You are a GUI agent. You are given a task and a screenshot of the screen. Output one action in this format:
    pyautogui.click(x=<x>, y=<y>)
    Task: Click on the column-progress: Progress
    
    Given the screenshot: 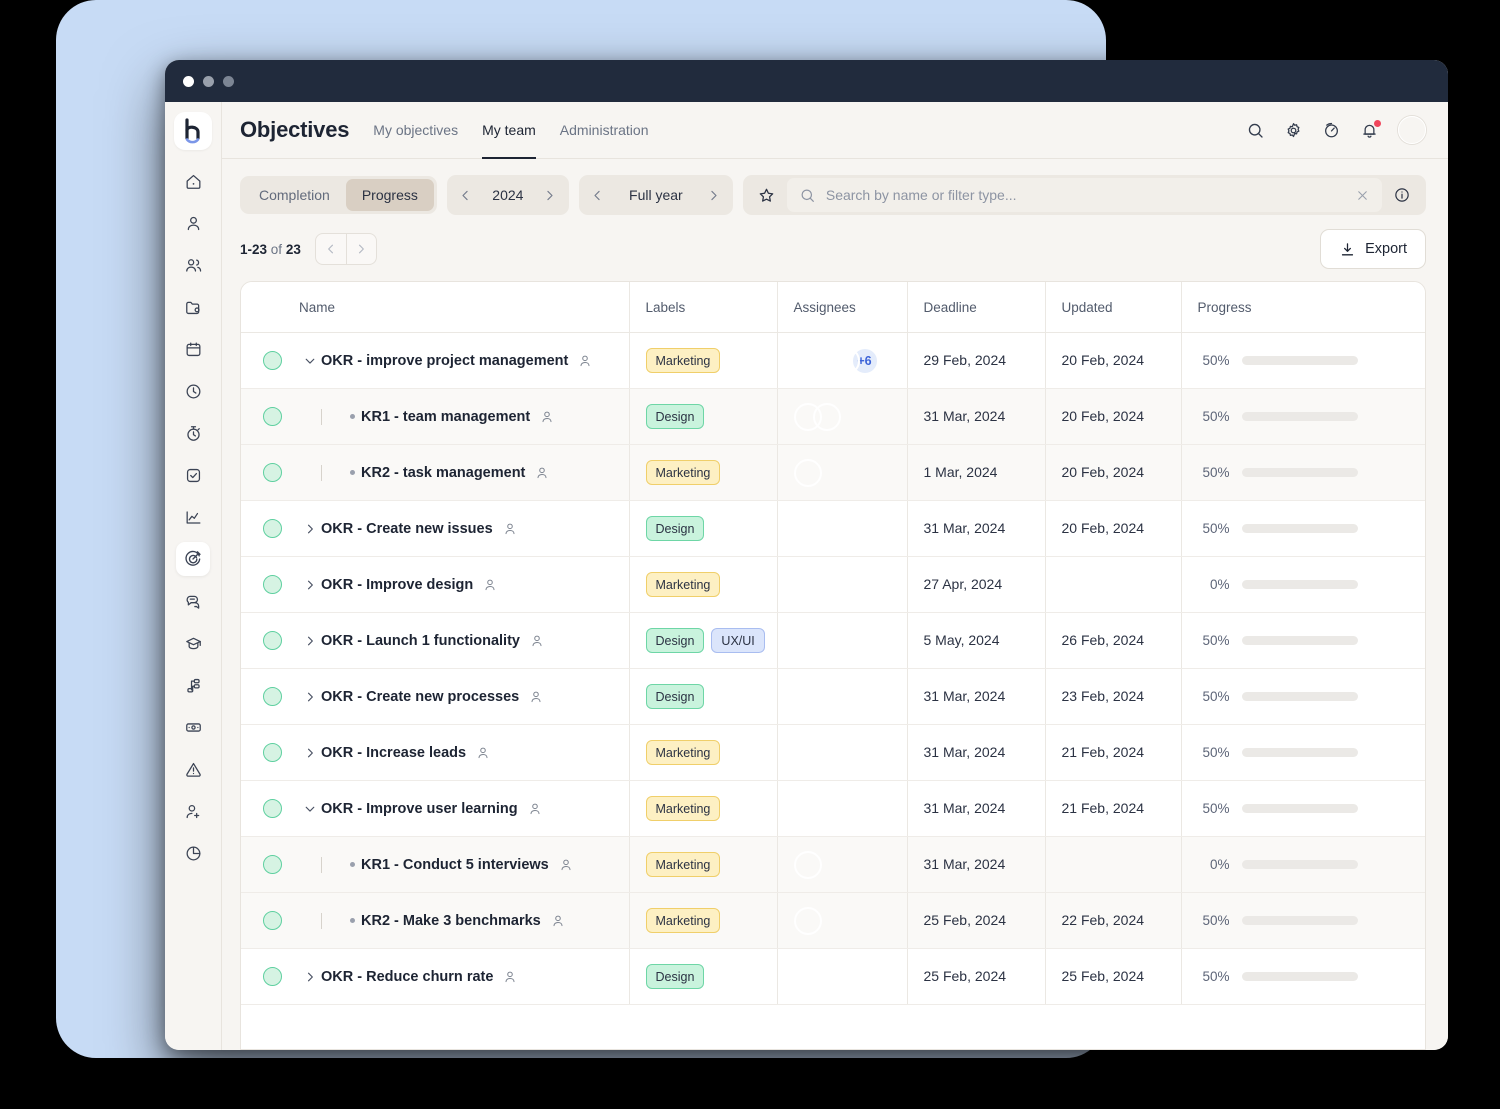 What is the action you would take?
    pyautogui.click(x=1302, y=307)
    